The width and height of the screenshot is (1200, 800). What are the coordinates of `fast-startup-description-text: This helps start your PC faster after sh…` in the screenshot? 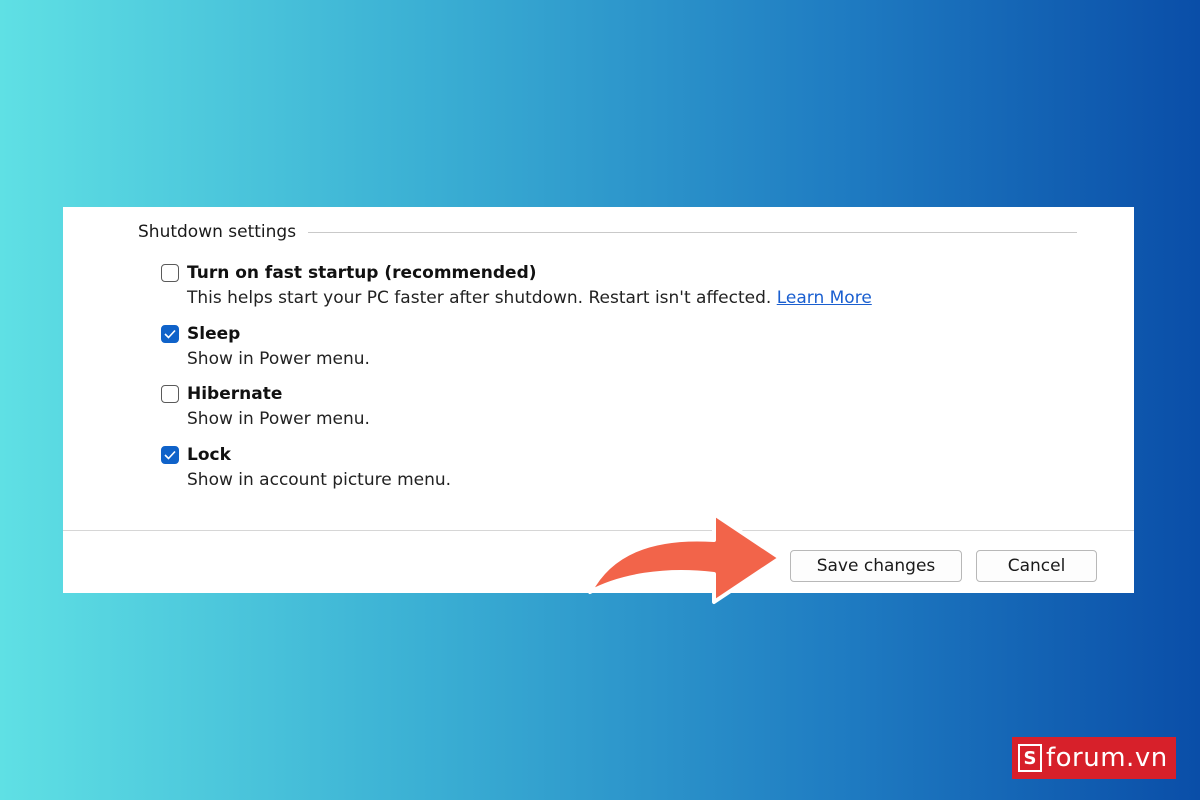 It's located at (479, 298).